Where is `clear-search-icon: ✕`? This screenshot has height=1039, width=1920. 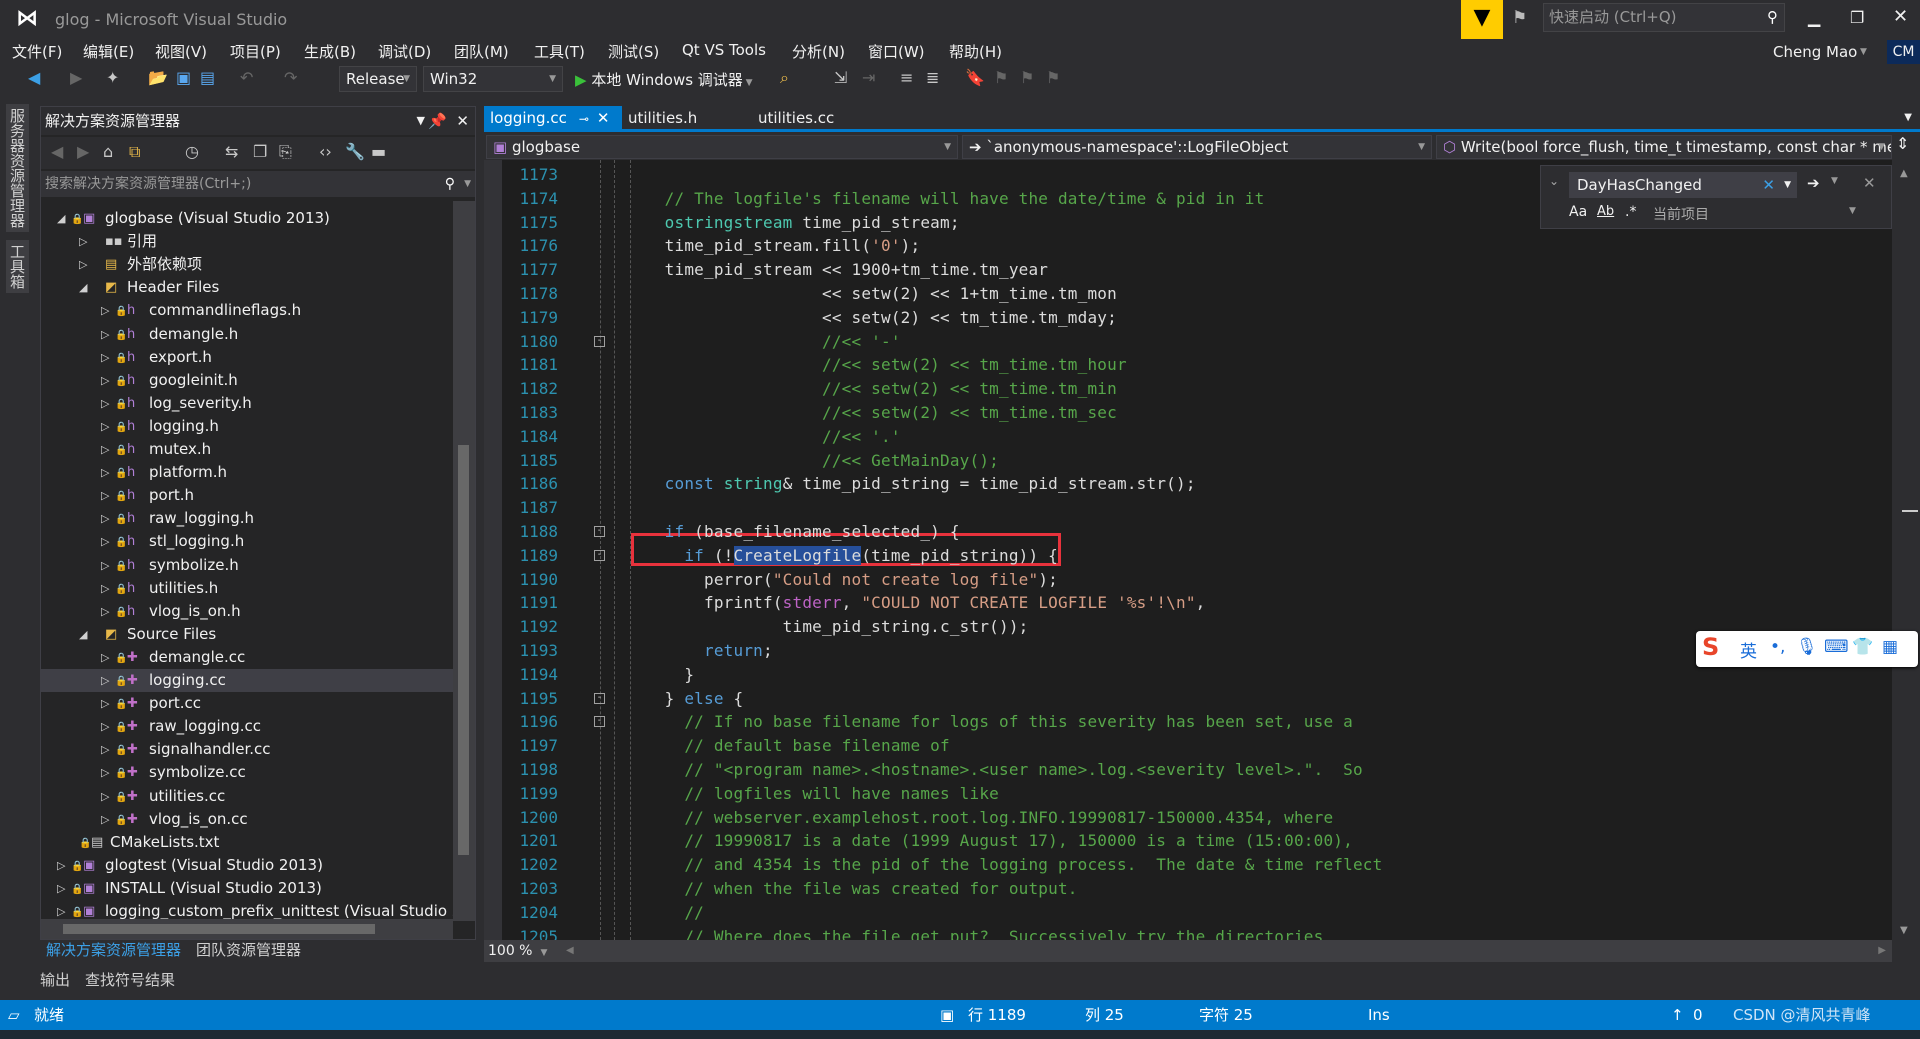 clear-search-icon: ✕ is located at coordinates (1768, 185).